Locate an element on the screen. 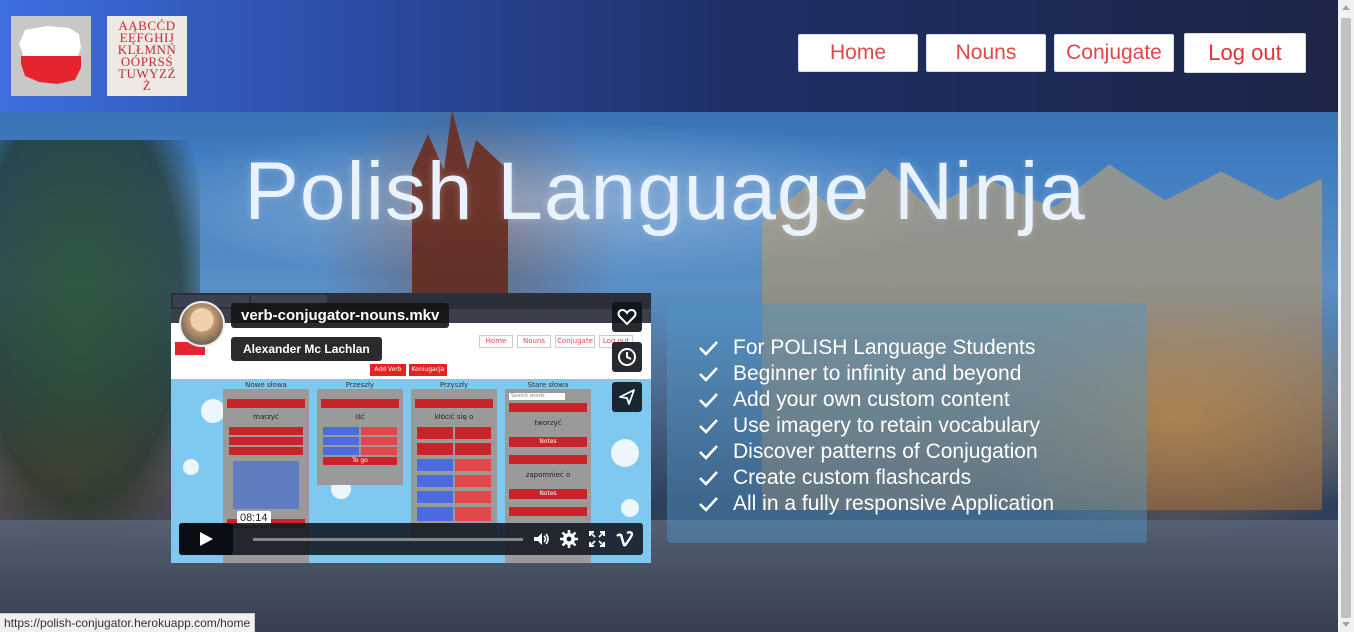  column-to-go: To go is located at coordinates (360, 461).